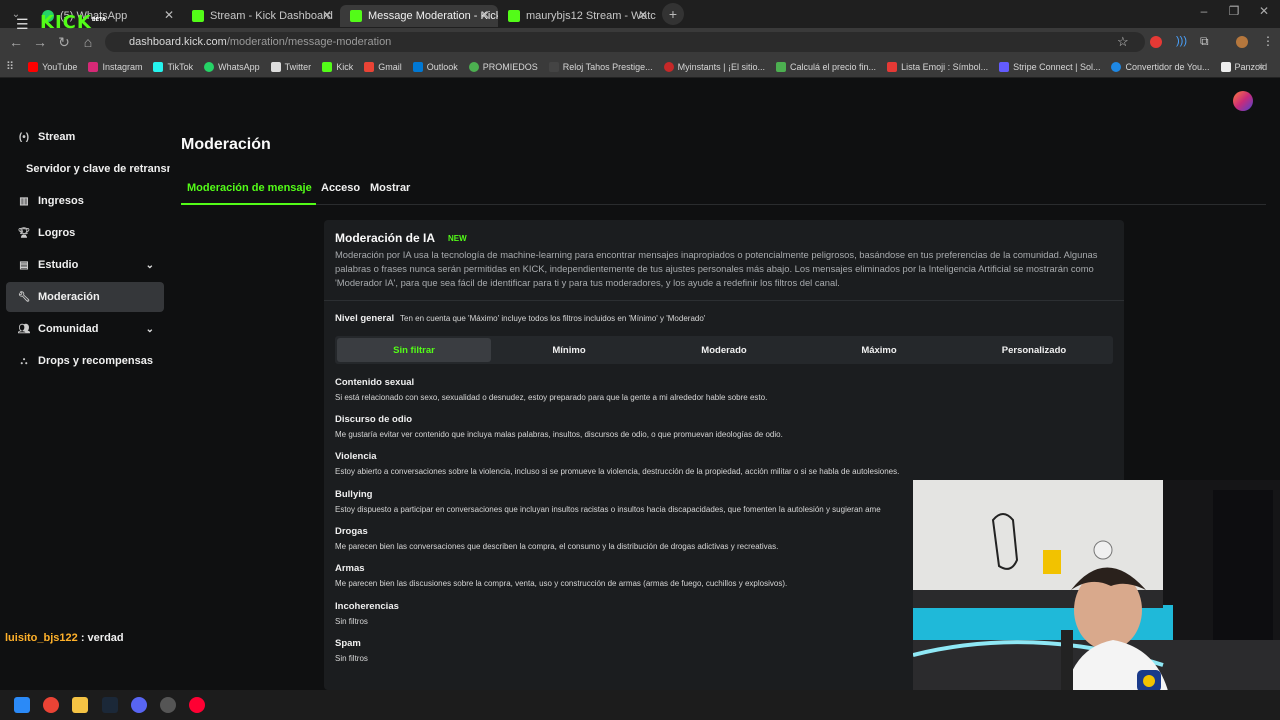 This screenshot has width=1280, height=720. I want to click on sidebar-item-label: Moderación, so click(69, 297).